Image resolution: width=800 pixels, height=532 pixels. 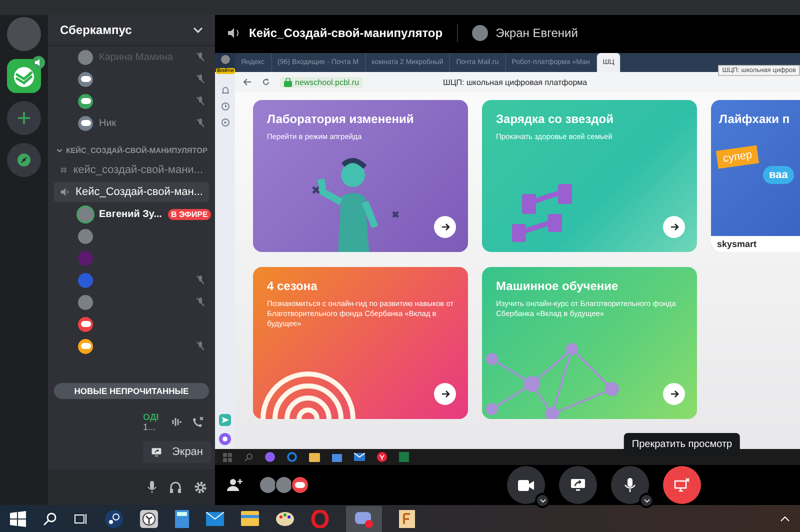 I want to click on stop-button, so click(x=682, y=485).